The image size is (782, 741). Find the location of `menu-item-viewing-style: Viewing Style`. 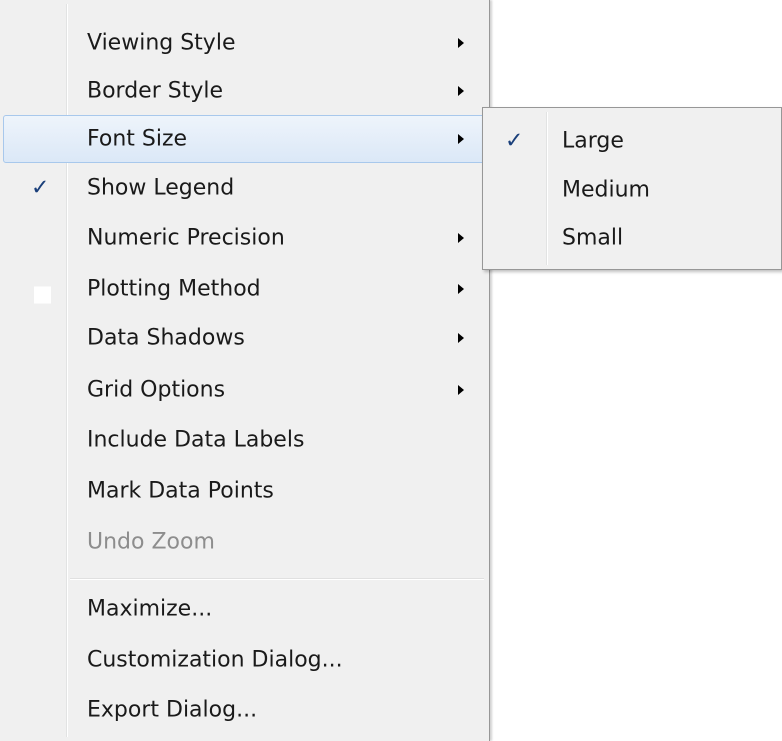

menu-item-viewing-style: Viewing Style is located at coordinates (245, 43).